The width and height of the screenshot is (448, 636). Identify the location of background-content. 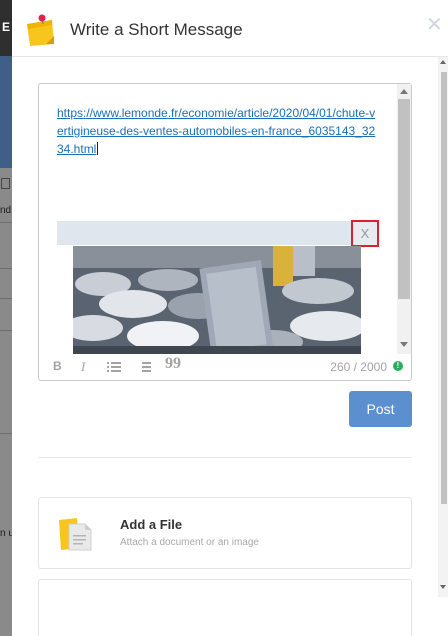
(6, 402).